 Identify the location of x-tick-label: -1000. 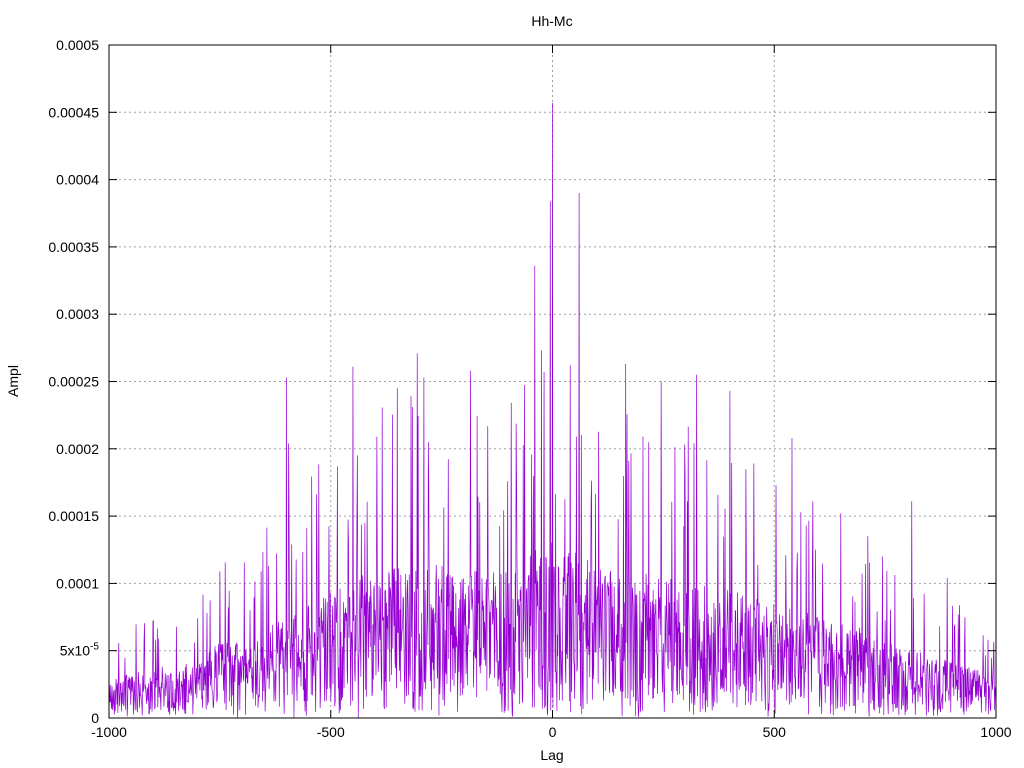
(109, 732).